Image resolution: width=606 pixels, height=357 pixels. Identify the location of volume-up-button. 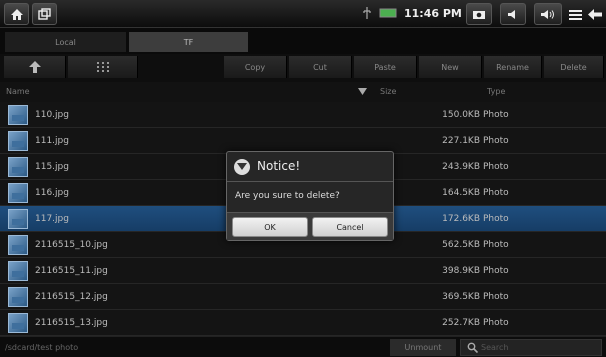
(548, 14).